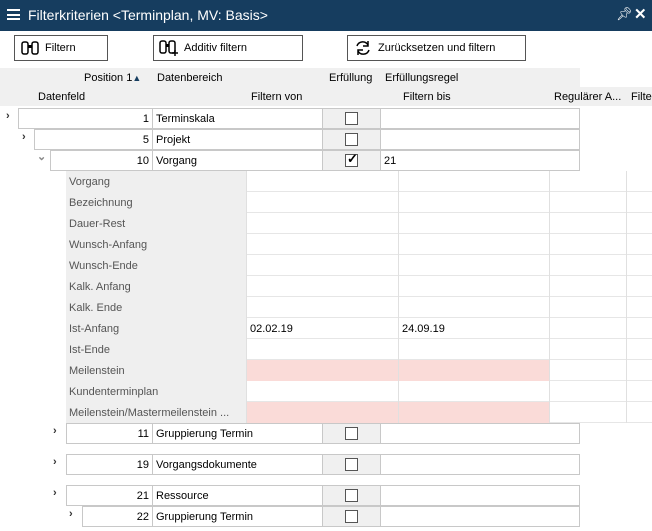 This screenshot has height=531, width=652. Describe the element at coordinates (322, 370) in the screenshot. I see `field-from-invalid` at that location.